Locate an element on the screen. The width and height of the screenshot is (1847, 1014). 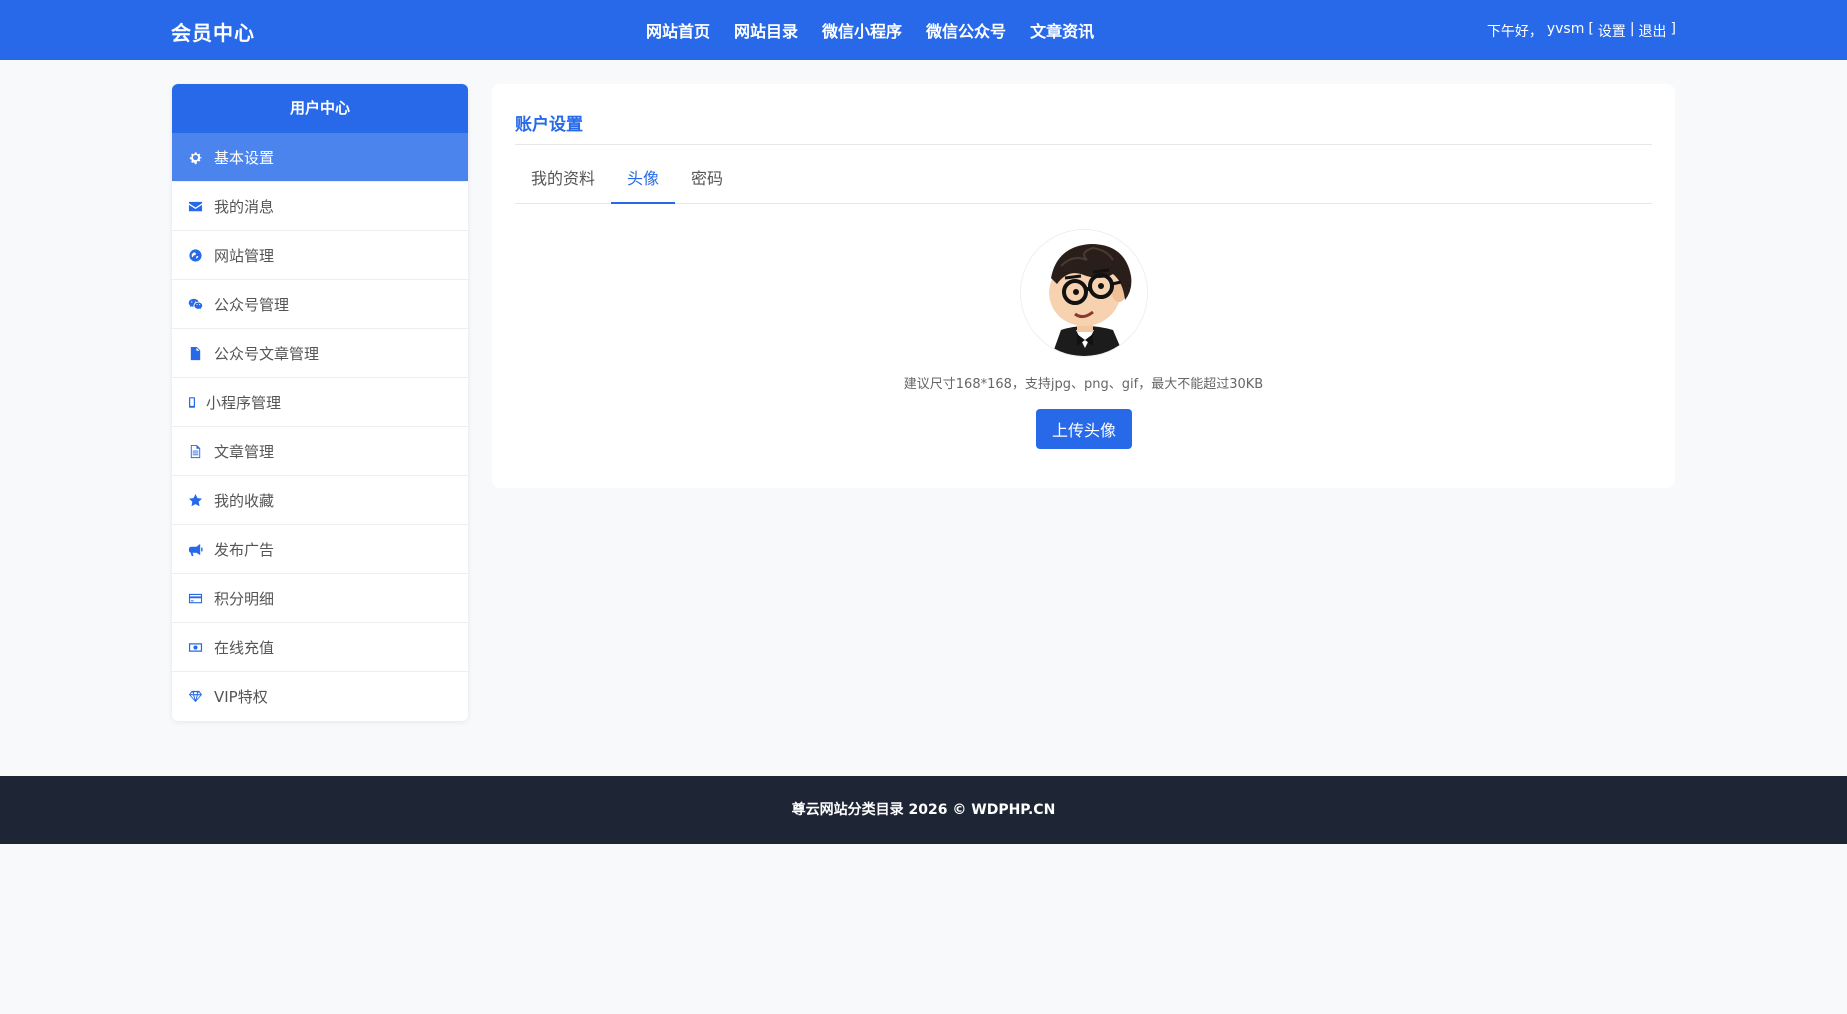
sidebar-item-label: 文章管理 is located at coordinates (244, 451).